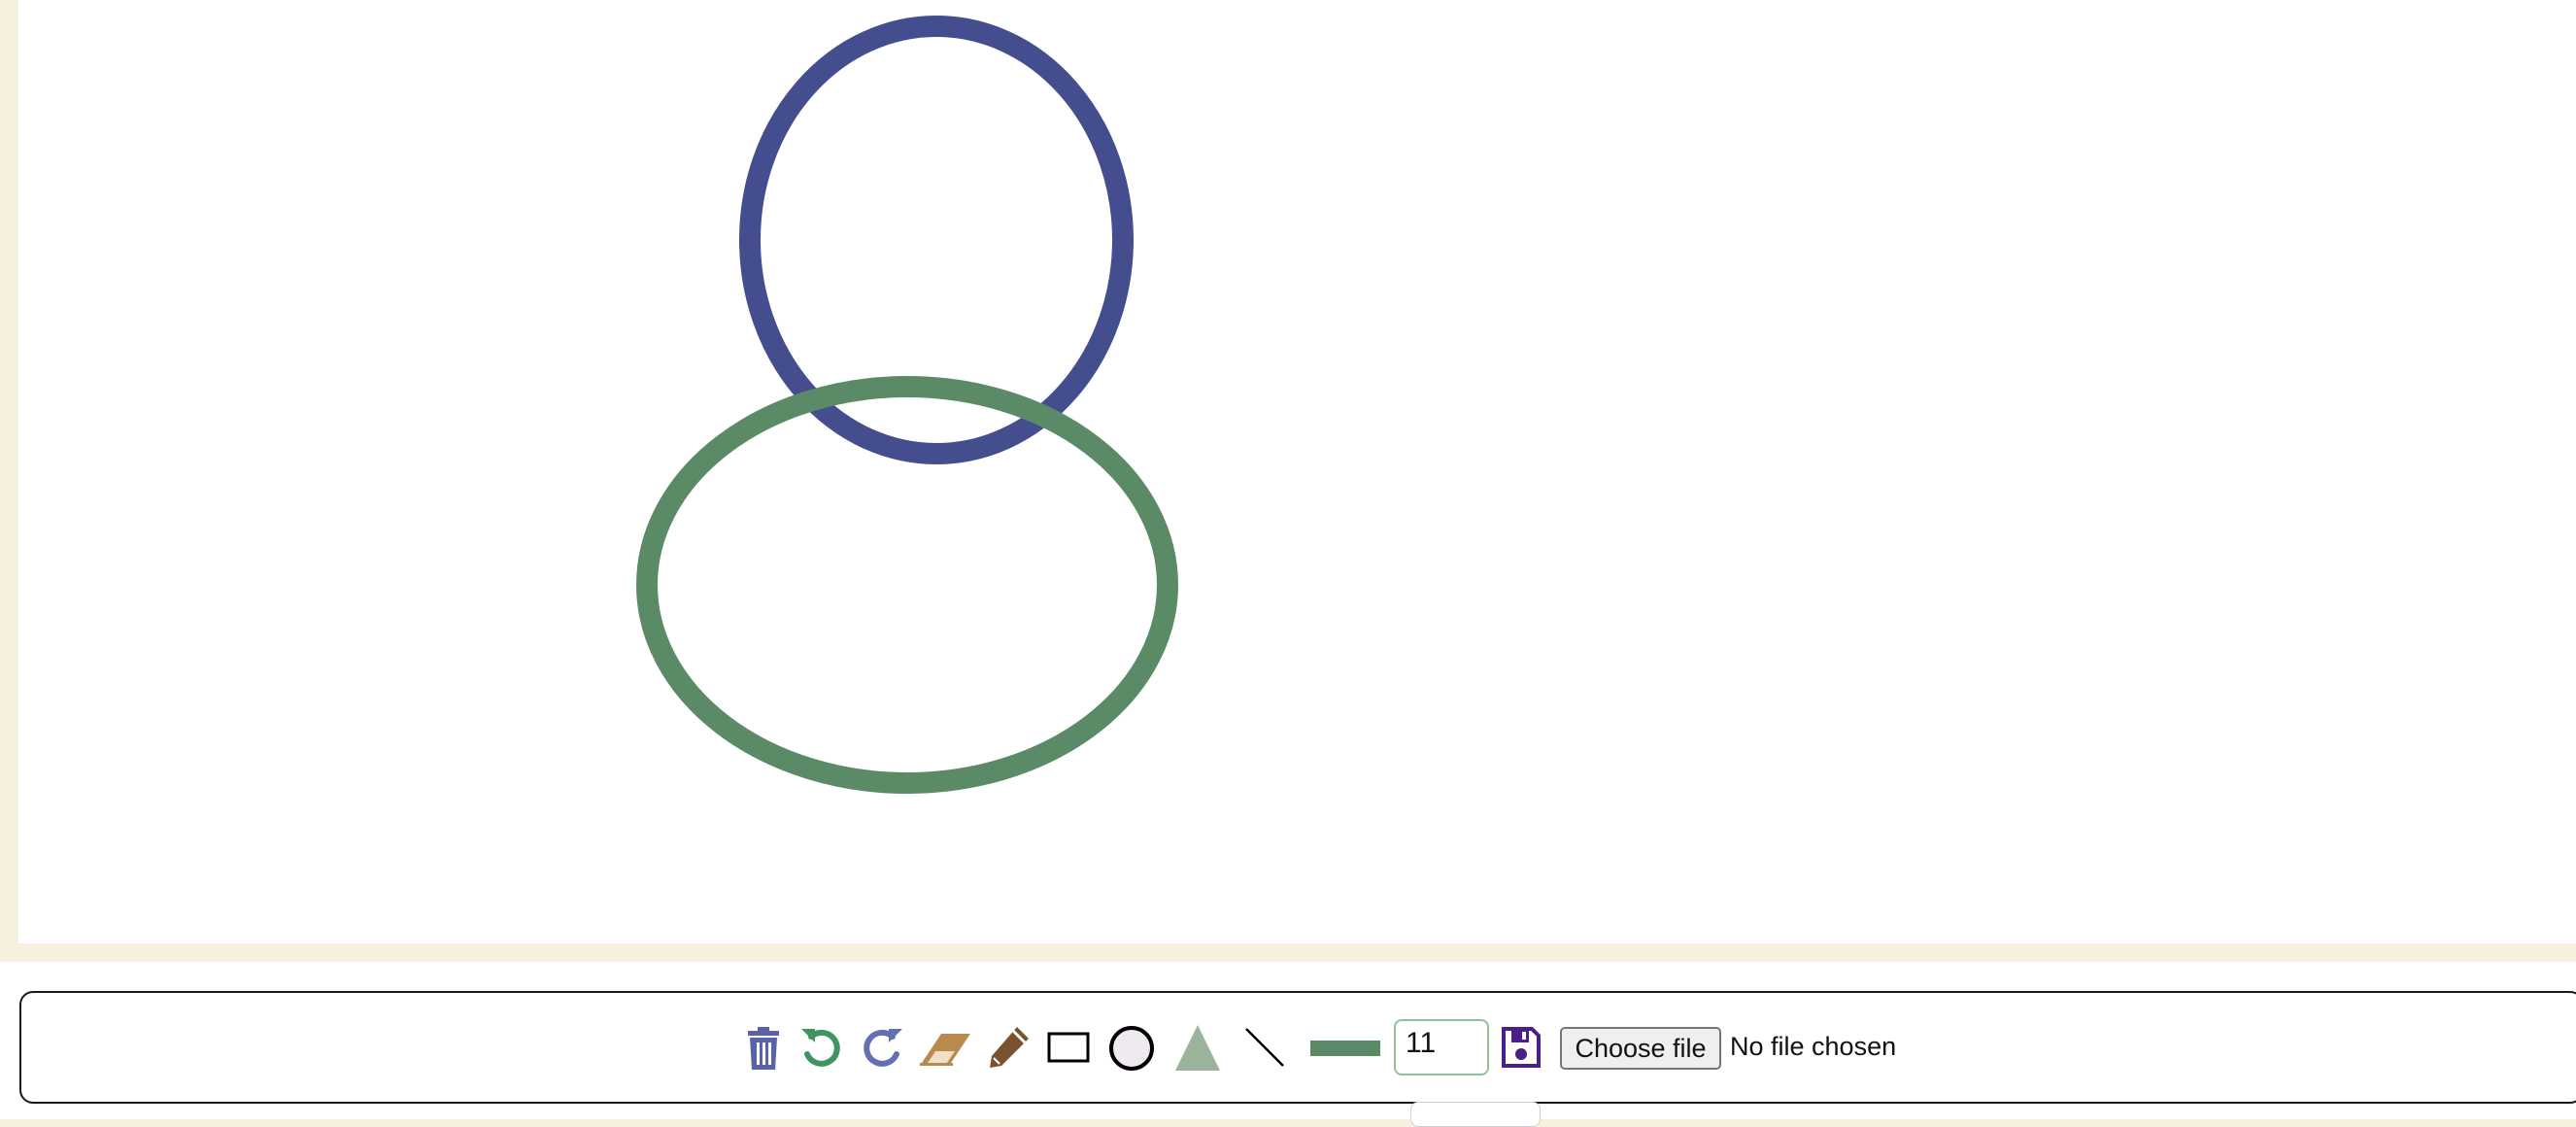 This screenshot has height=1127, width=2576. I want to click on stroke-color-picker, so click(1345, 1048).